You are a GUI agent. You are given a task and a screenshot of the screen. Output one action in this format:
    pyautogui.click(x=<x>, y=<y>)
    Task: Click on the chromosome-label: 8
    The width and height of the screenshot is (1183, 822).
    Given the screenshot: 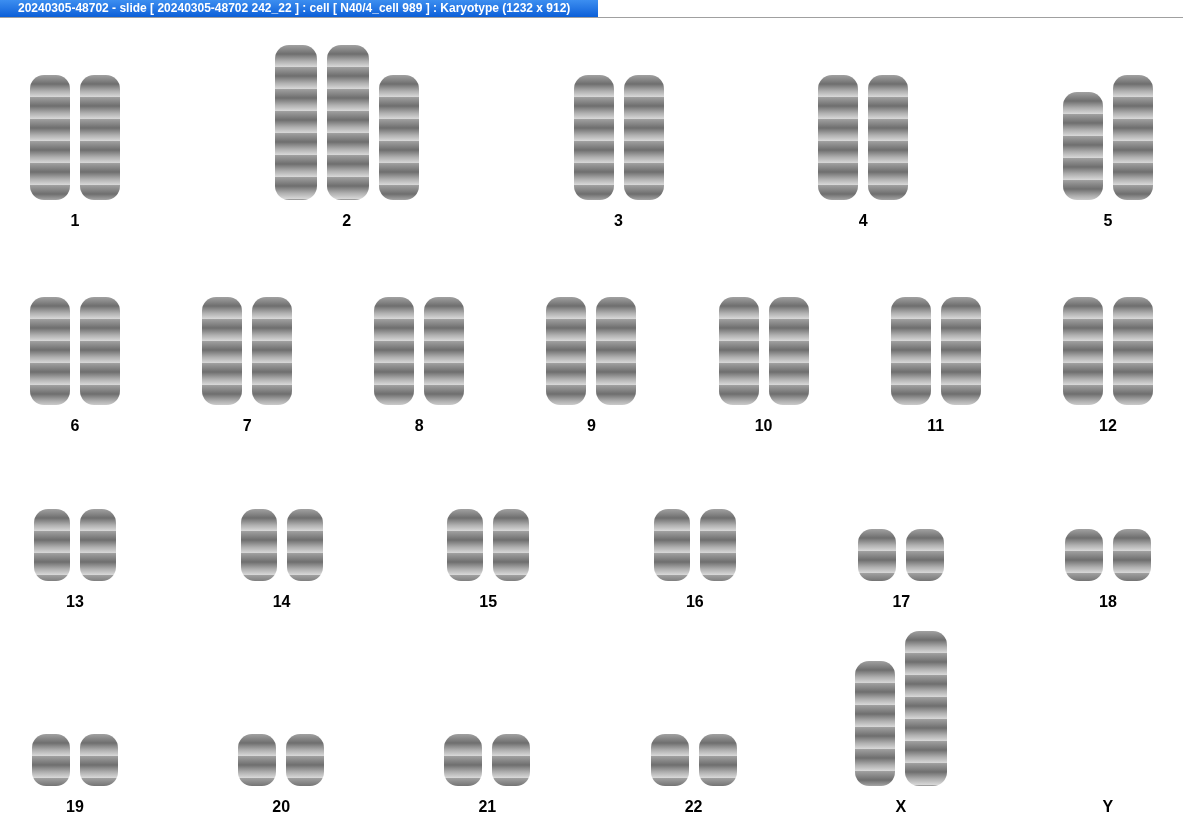 What is the action you would take?
    pyautogui.click(x=419, y=426)
    